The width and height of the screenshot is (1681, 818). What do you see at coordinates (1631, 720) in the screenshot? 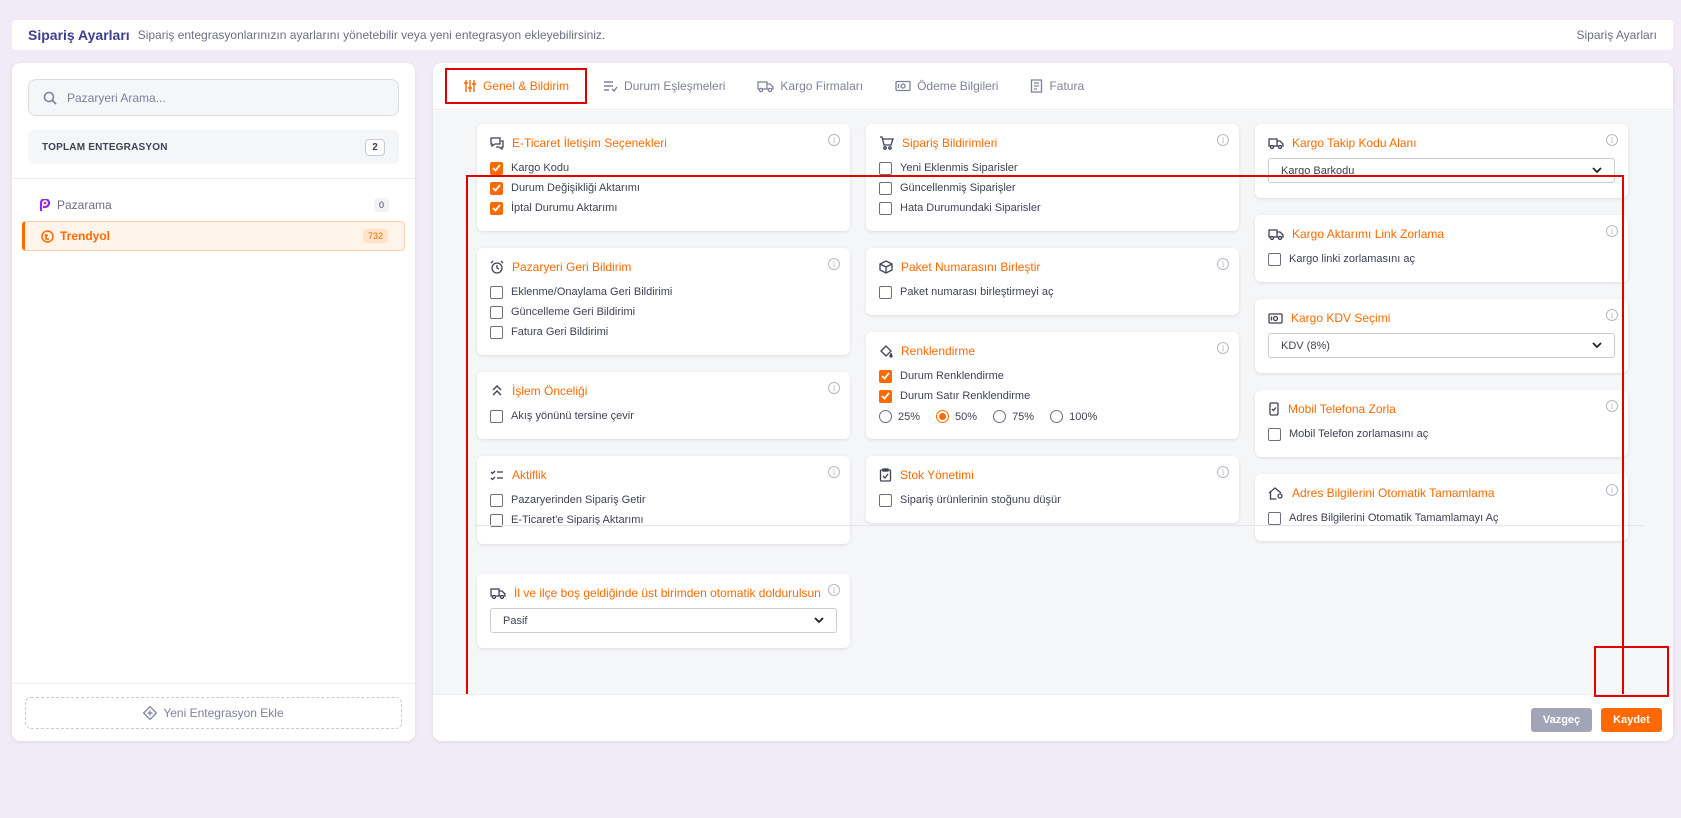
I see `save-button: Kaydet` at bounding box center [1631, 720].